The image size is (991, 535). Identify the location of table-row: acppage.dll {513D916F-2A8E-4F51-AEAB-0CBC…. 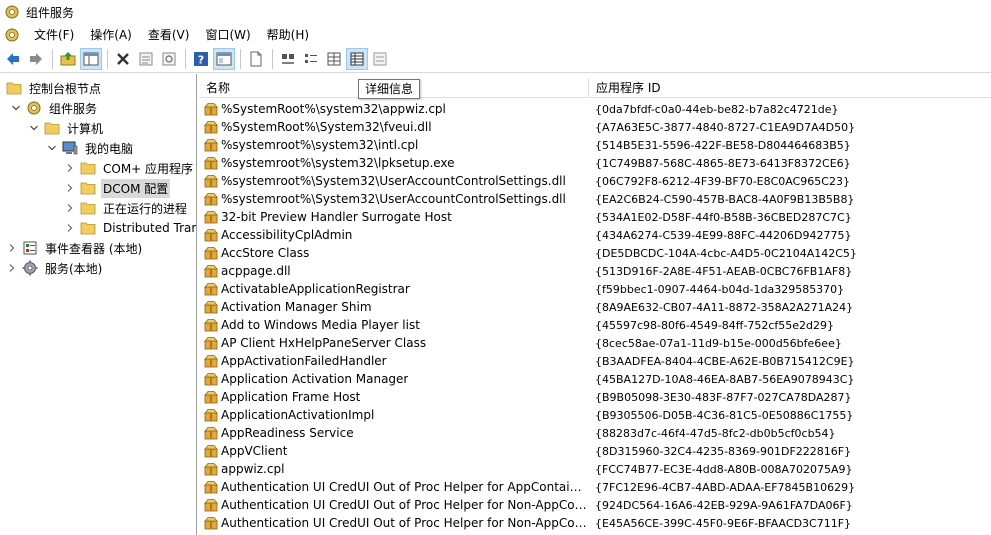
(595, 271).